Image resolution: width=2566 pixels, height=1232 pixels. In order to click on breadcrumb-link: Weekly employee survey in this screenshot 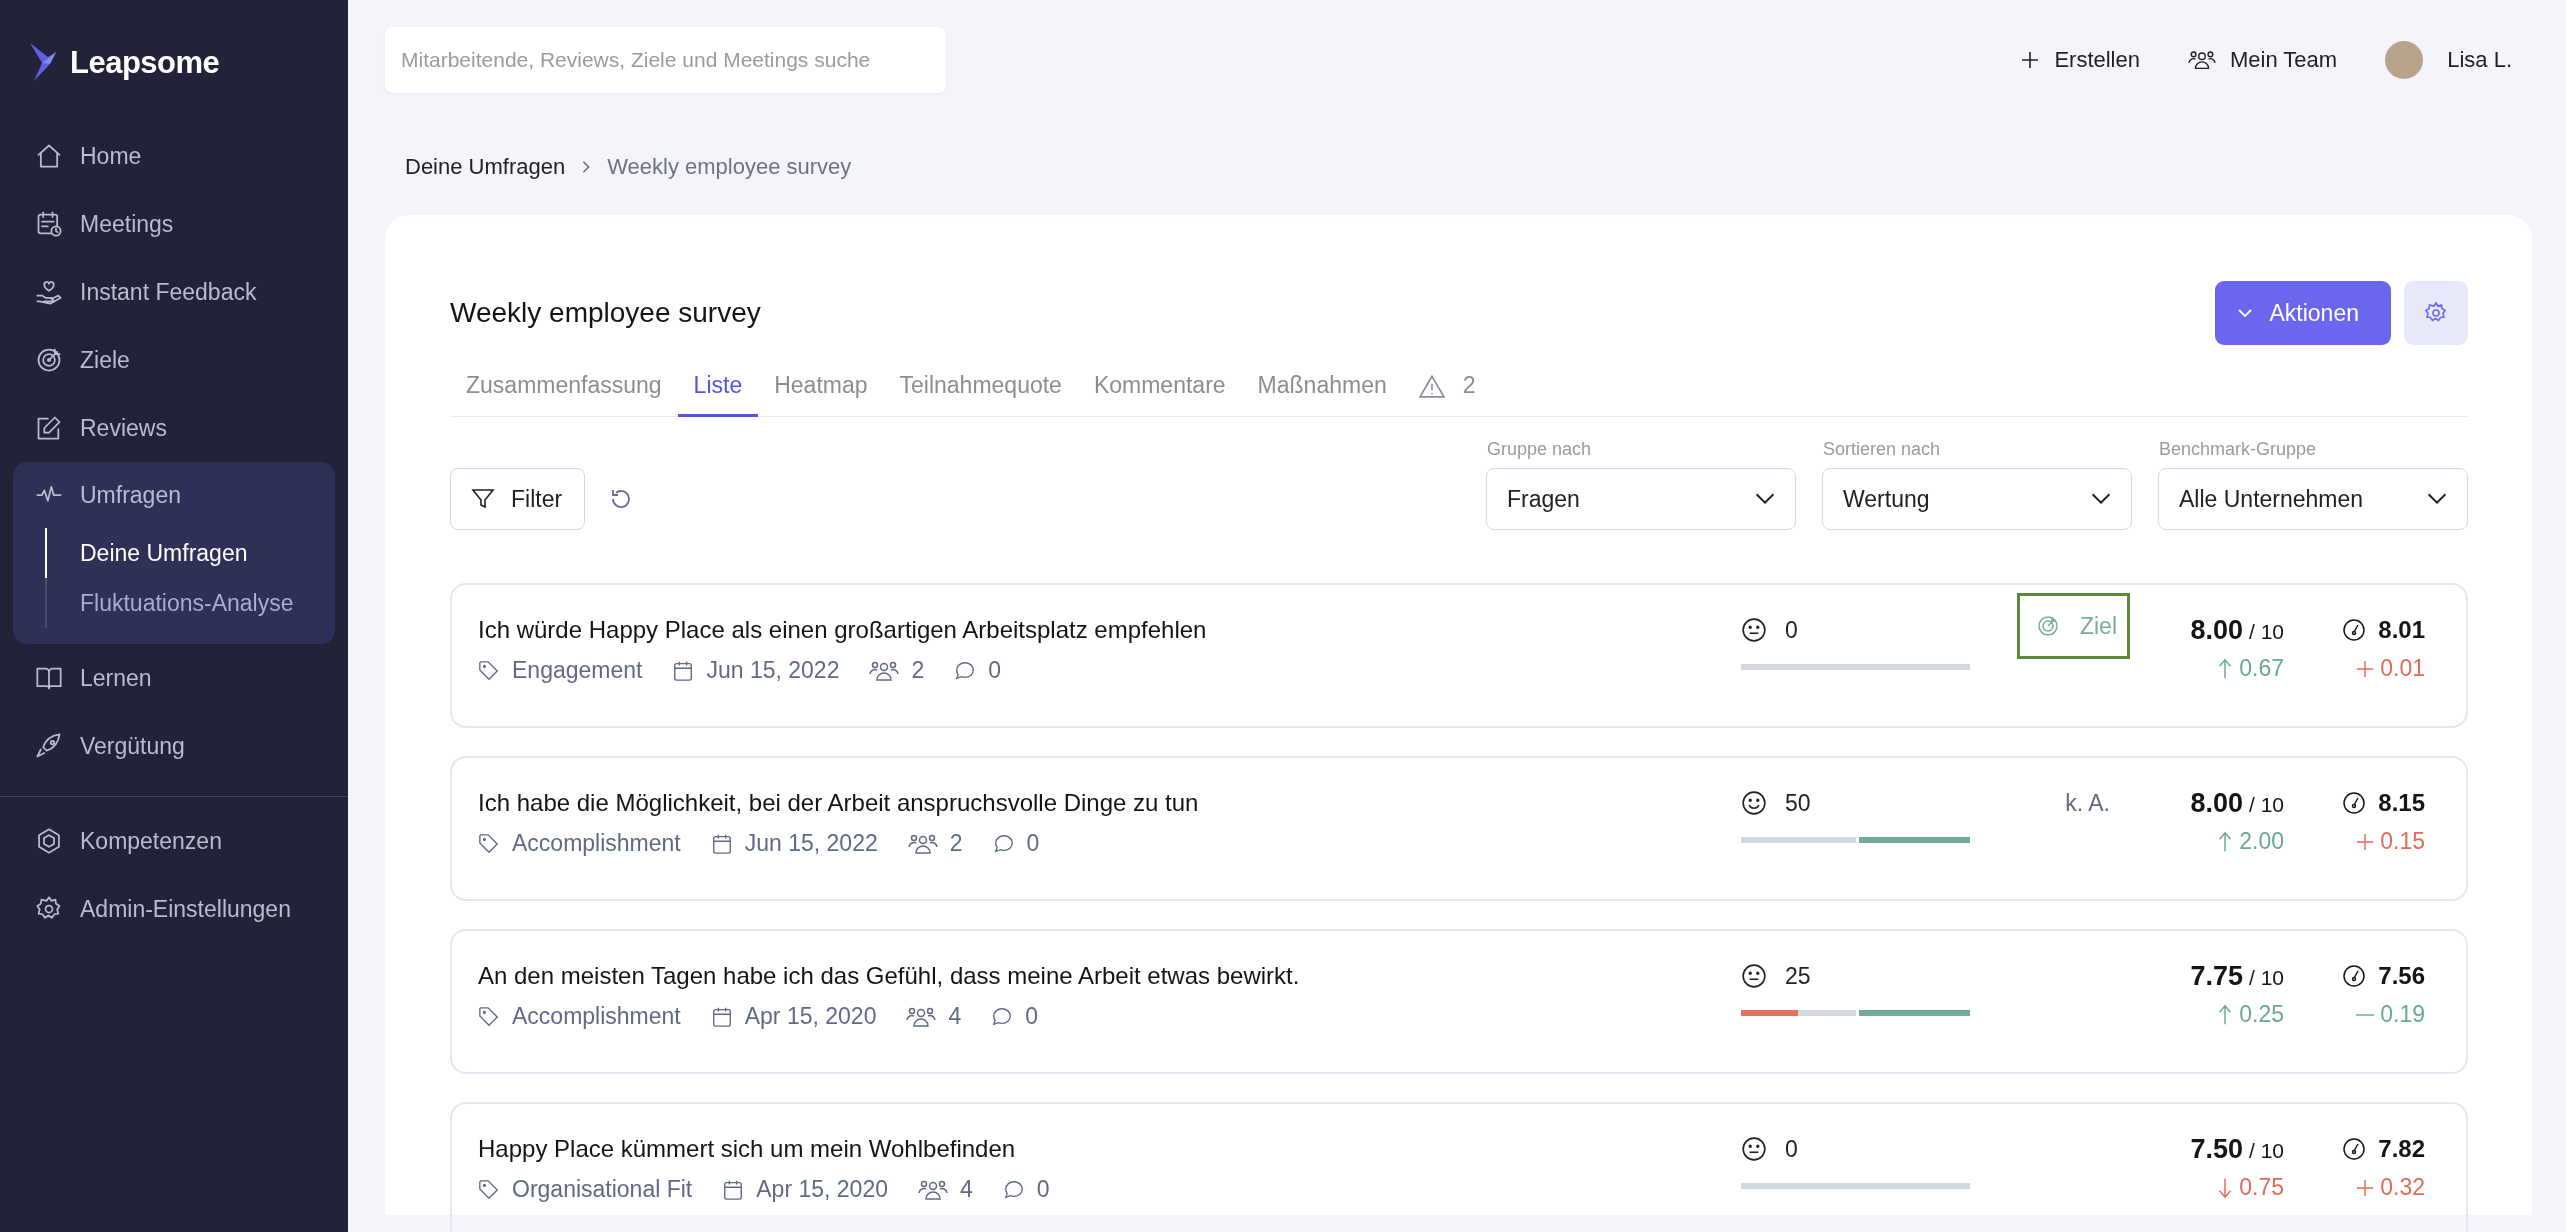, I will do `click(729, 167)`.